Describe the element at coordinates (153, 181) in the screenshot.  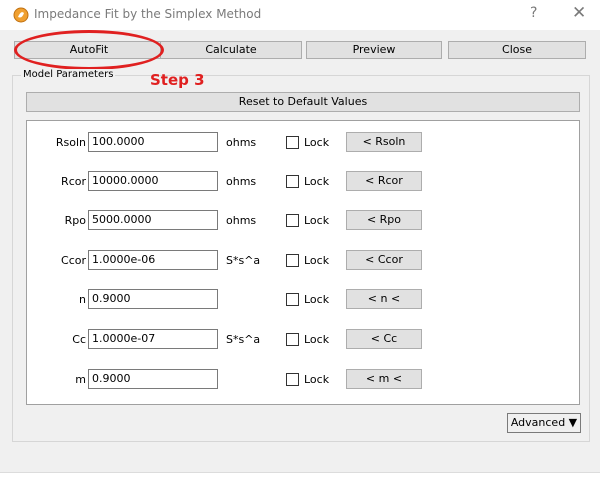
I see `rcor-input: 10000.0000` at that location.